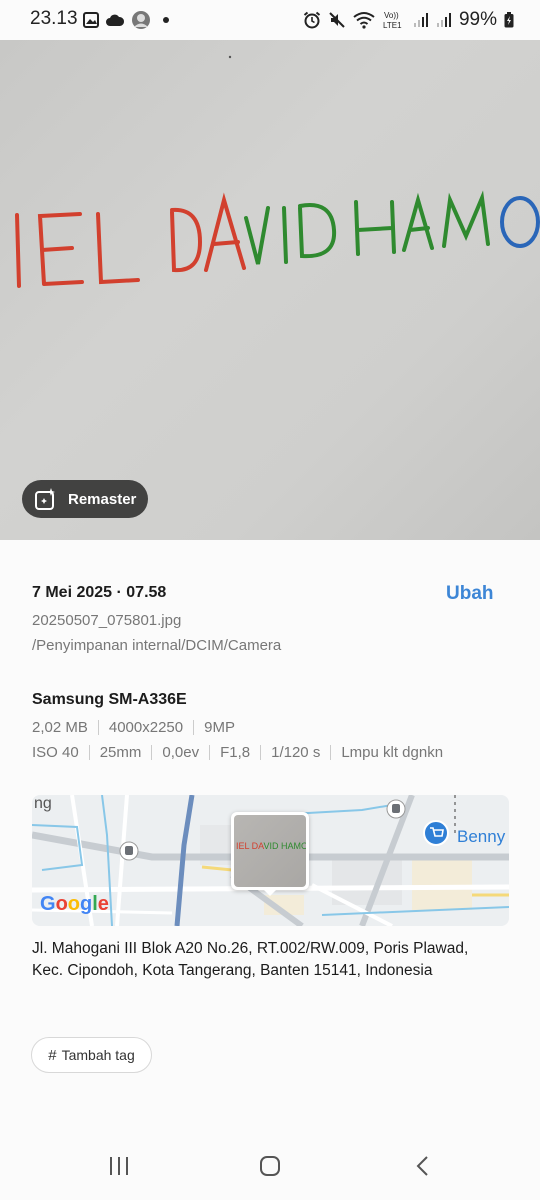 This screenshot has height=1200, width=540. Describe the element at coordinates (98, 1055) in the screenshot. I see `add-tag-label: Tambah tag` at that location.